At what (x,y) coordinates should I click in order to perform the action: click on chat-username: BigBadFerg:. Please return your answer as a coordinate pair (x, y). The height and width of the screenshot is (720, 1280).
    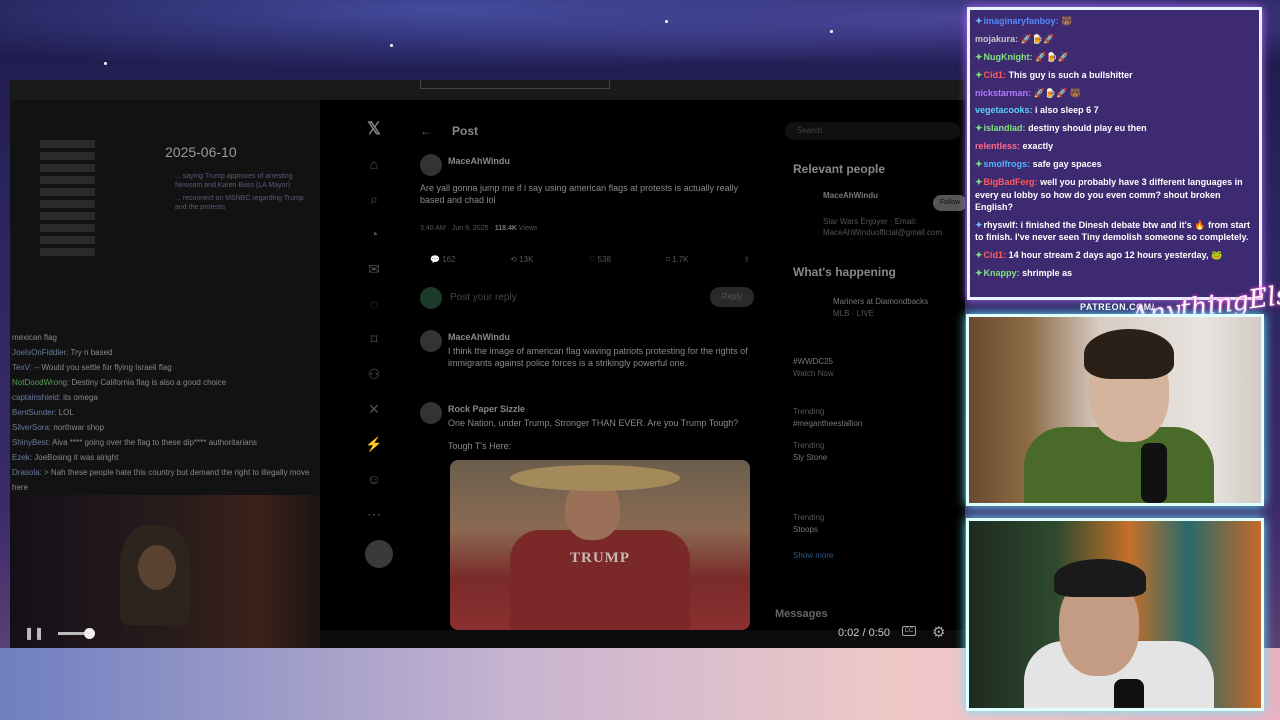
    Looking at the image, I should click on (1011, 182).